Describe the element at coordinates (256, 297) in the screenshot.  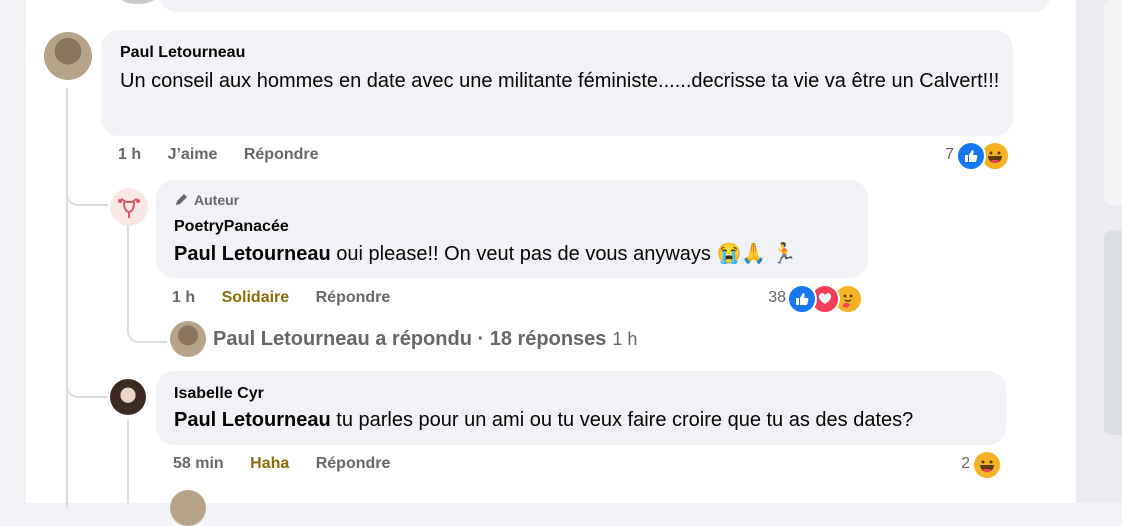
I see `solidaire-button: Solidaire` at that location.